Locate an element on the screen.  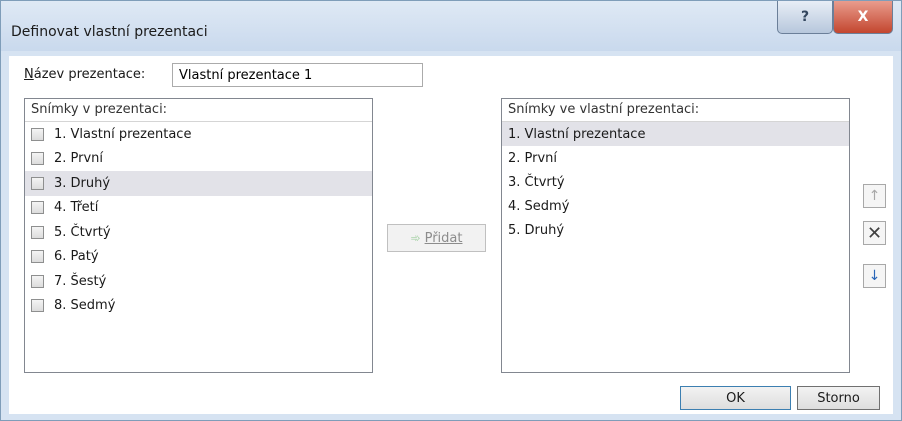
presentation-name-input is located at coordinates (297, 75).